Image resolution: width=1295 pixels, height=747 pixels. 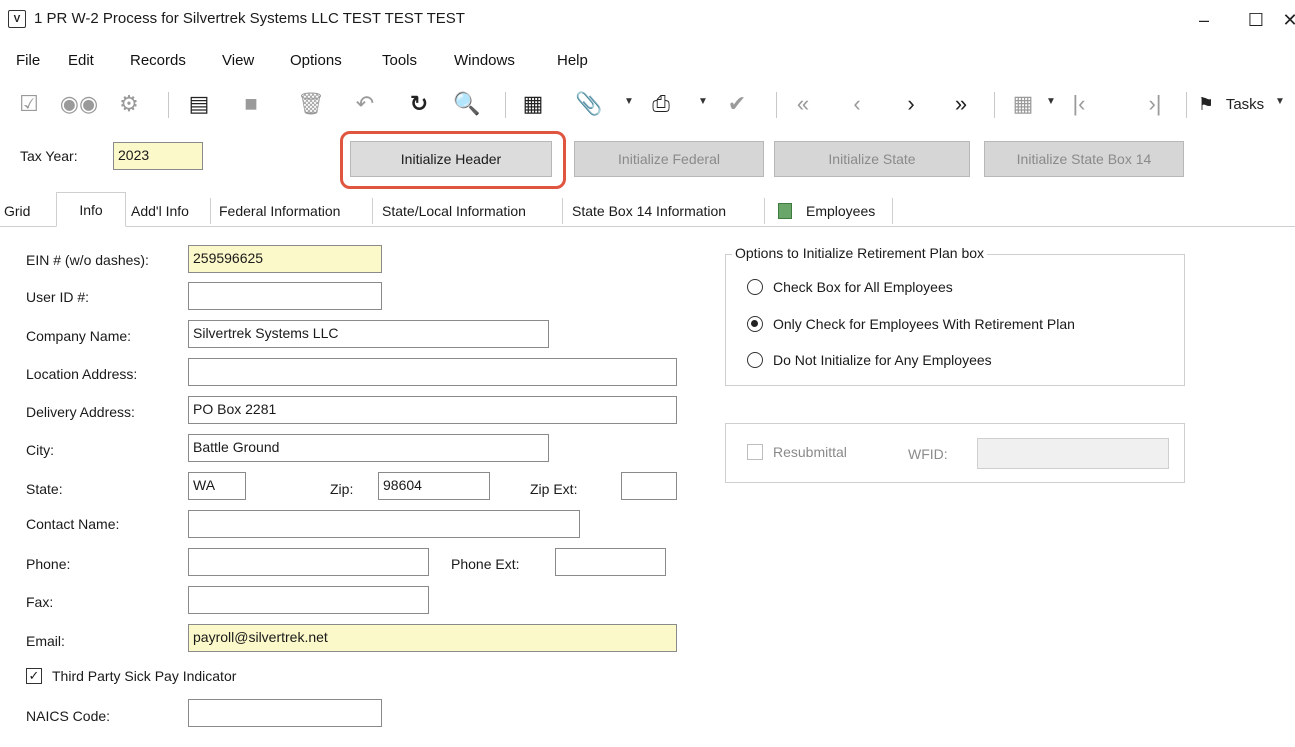 What do you see at coordinates (308, 600) in the screenshot?
I see `fax-input` at bounding box center [308, 600].